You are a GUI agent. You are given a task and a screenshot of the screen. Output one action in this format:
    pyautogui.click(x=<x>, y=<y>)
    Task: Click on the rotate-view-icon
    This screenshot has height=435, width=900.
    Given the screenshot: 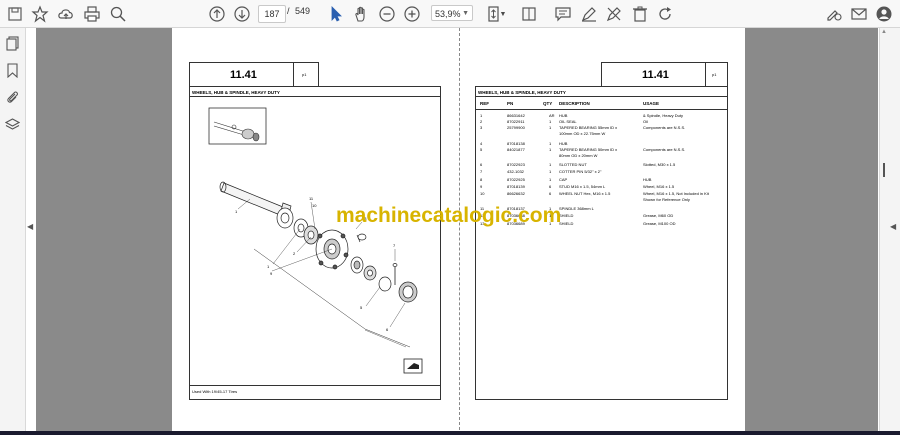 What is the action you would take?
    pyautogui.click(x=529, y=14)
    